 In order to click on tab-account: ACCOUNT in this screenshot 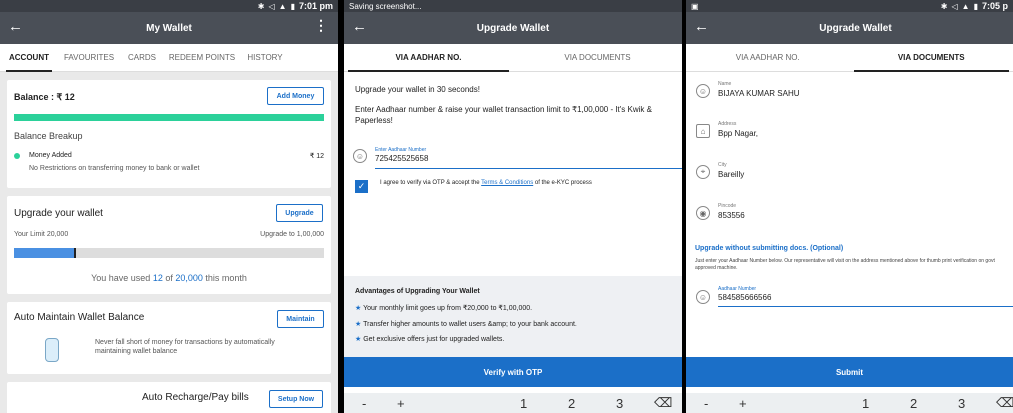, I will do `click(29, 58)`.